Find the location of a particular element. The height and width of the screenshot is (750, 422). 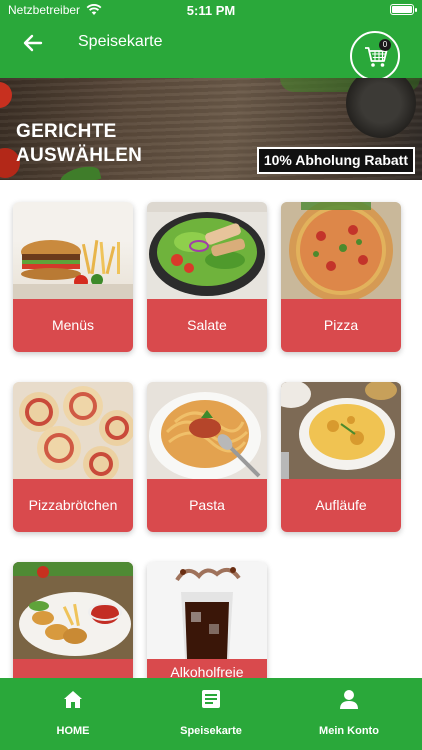

nav-speisekarte: Speisekarte is located at coordinates (211, 714).